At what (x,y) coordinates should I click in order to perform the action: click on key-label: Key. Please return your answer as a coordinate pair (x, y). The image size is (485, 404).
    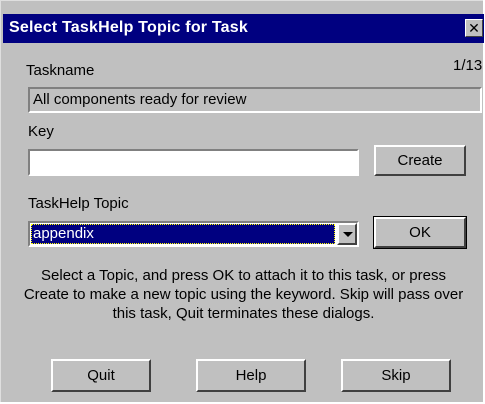
    Looking at the image, I should click on (41, 131).